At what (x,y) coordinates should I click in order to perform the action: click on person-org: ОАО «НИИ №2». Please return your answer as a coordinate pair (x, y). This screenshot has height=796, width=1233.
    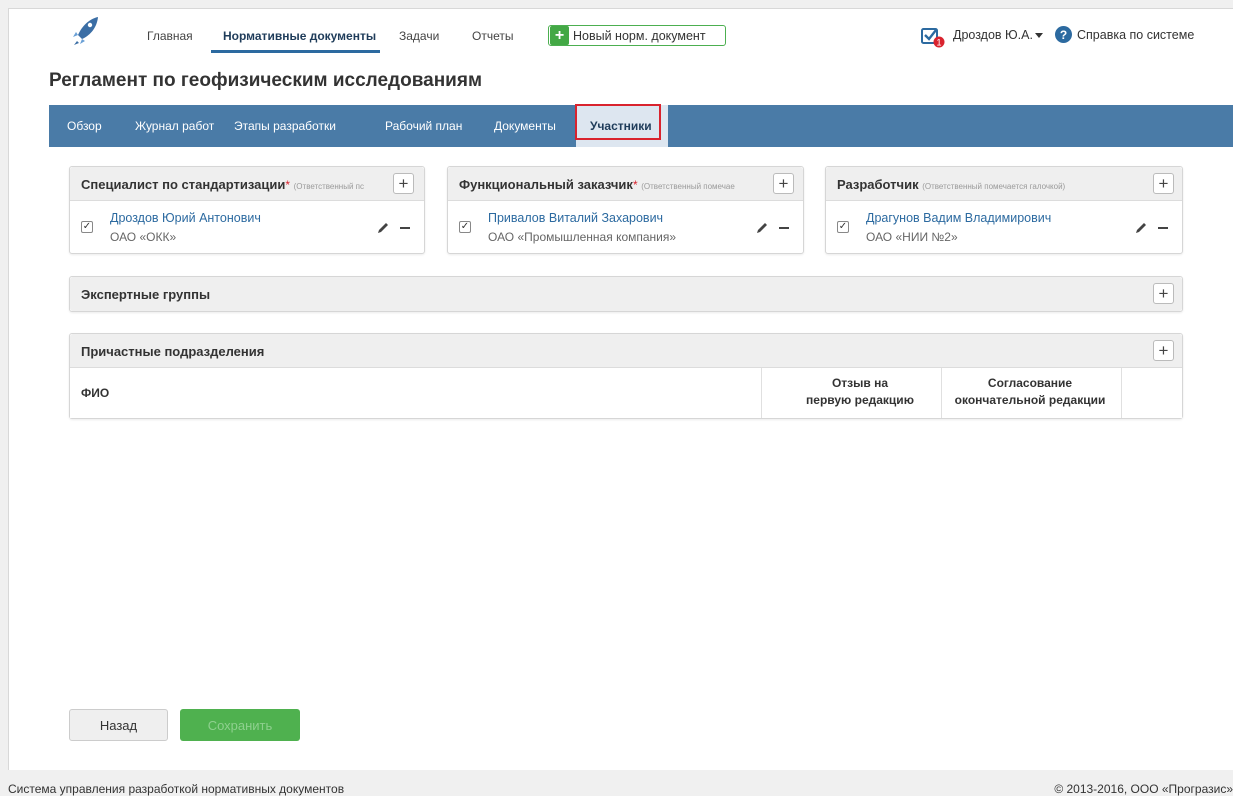
    Looking at the image, I should click on (912, 237).